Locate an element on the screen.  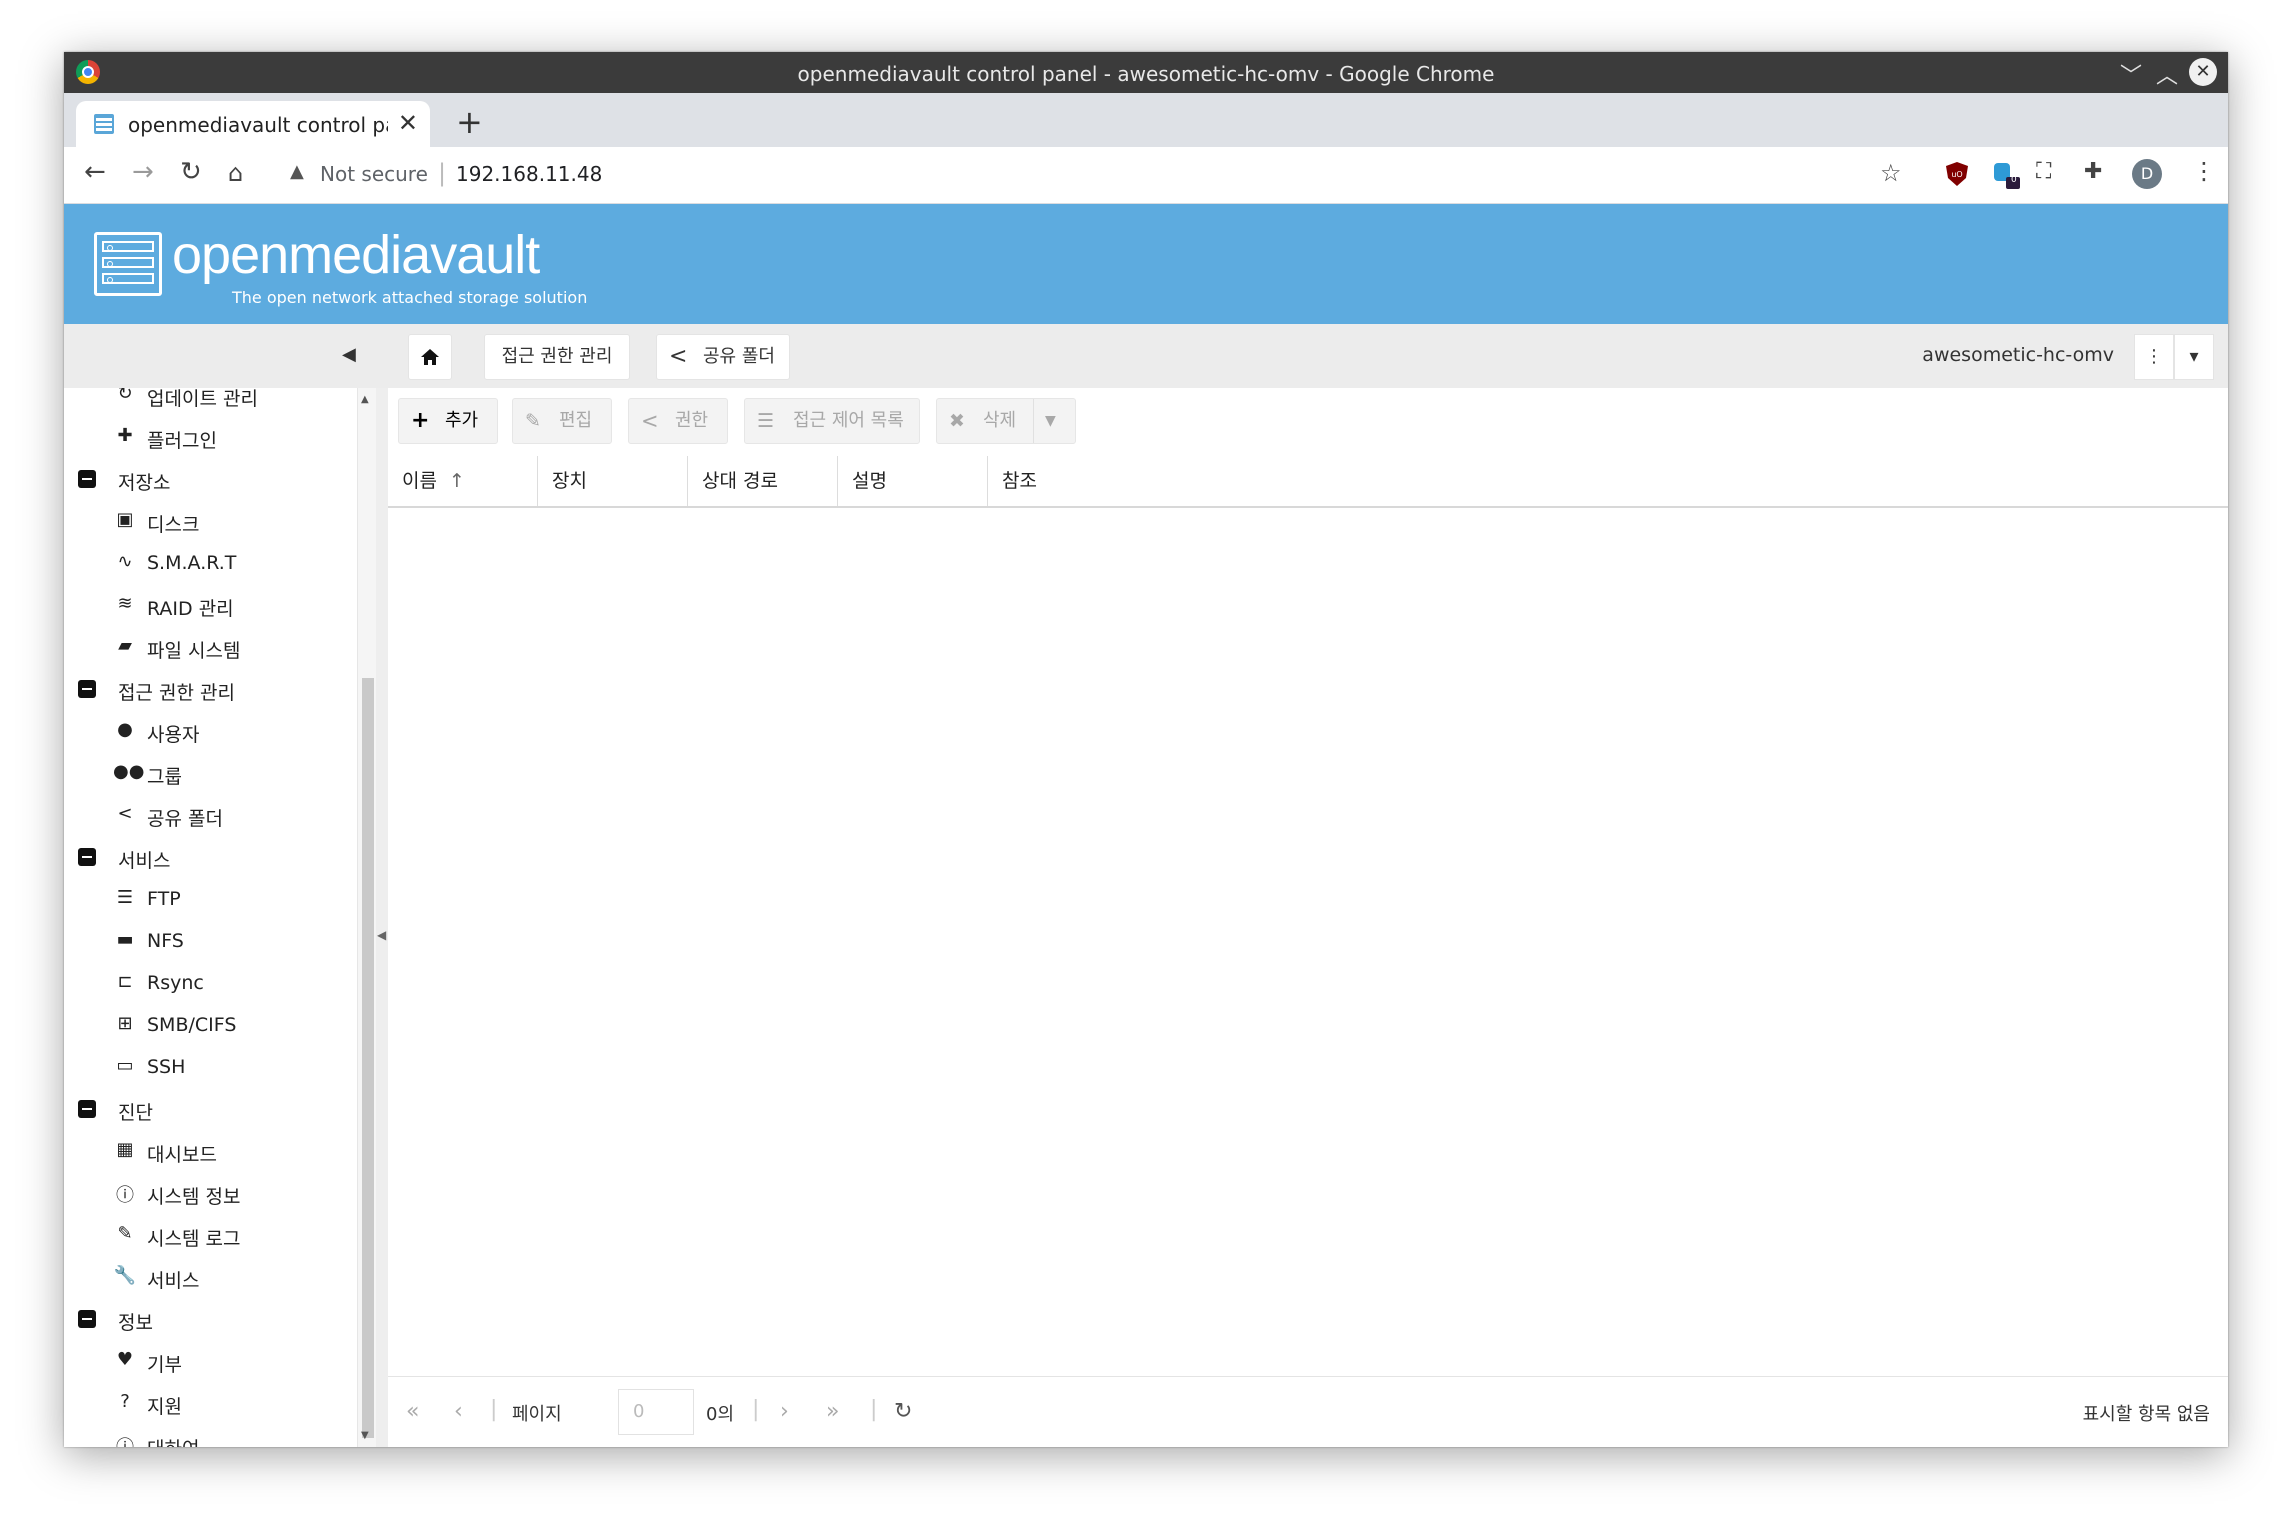
sidebar-splitter: ◀ is located at coordinates (382, 917).